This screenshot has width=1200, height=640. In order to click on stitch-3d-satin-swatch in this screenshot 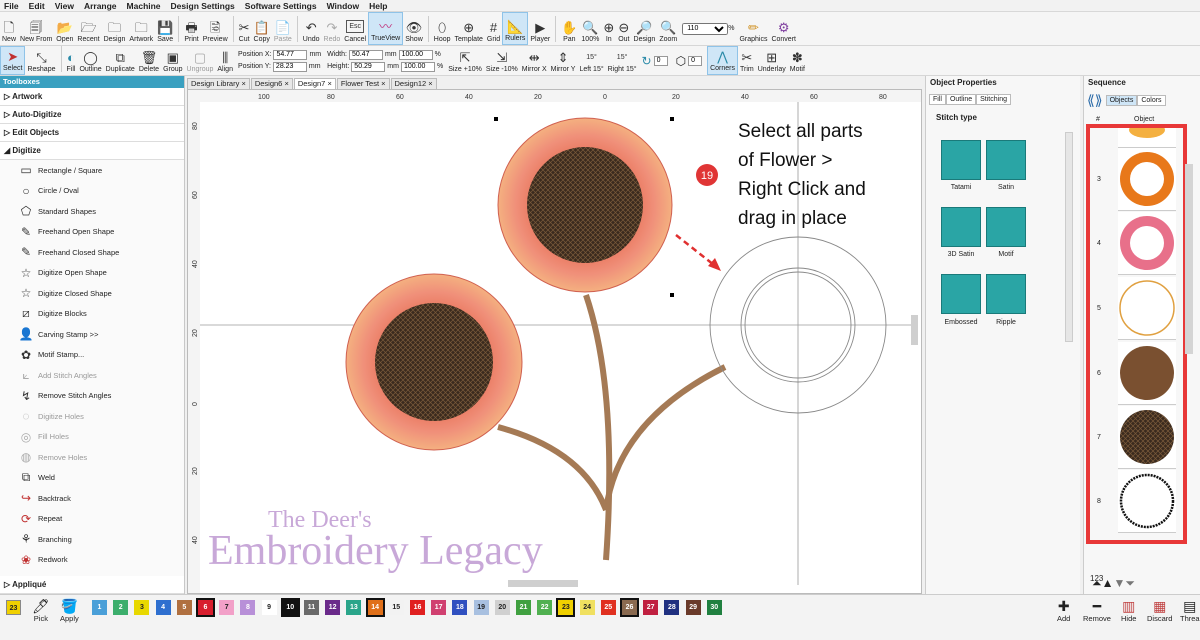, I will do `click(961, 227)`.